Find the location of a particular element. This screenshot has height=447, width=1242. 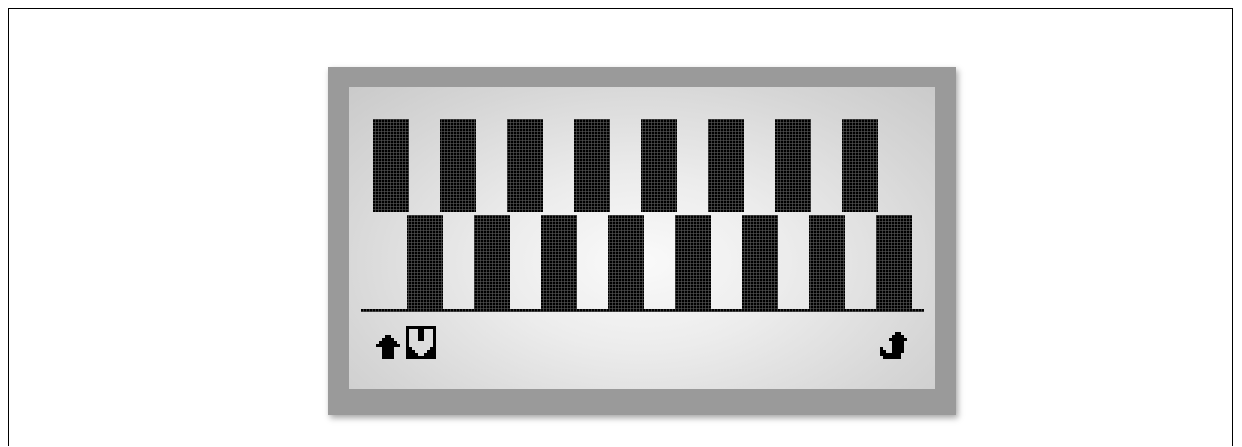

arrow-down-icon is located at coordinates (421, 342).